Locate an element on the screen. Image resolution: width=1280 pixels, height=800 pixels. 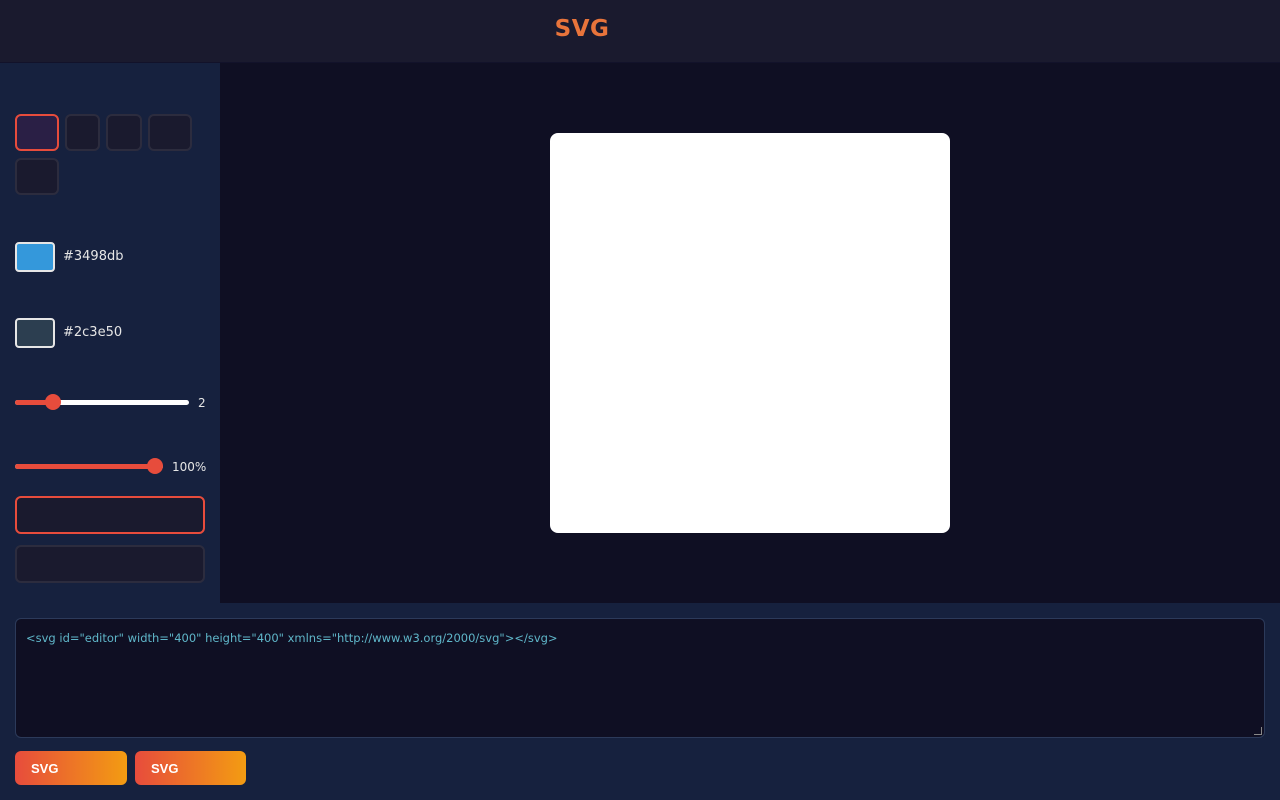
app-header: SVG is located at coordinates (640, 31).